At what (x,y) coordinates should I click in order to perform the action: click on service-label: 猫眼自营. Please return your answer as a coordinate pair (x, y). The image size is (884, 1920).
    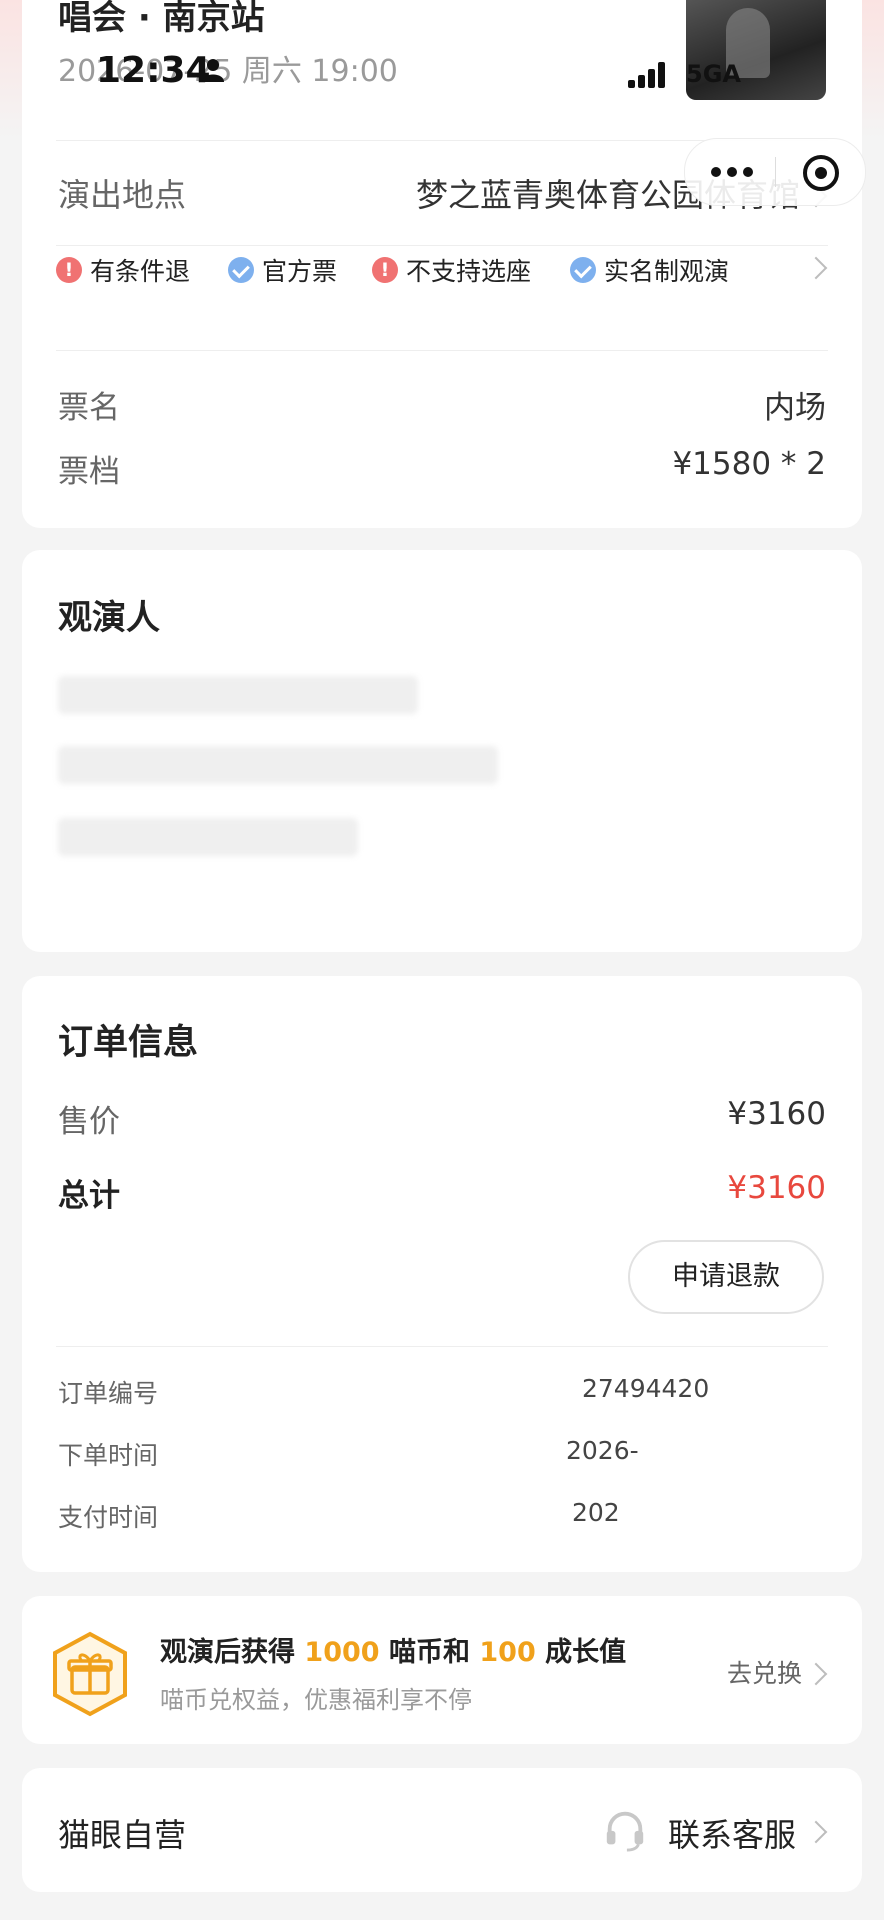
    Looking at the image, I should click on (122, 1835).